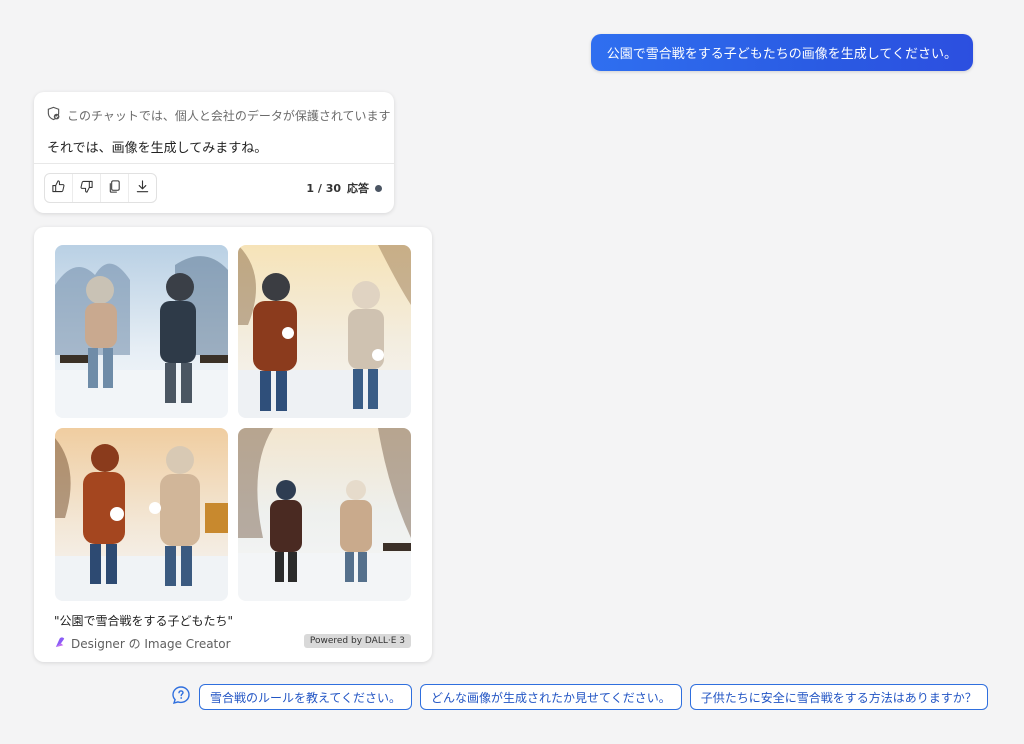 The height and width of the screenshot is (744, 1024). I want to click on user-message-text: 公園で雪合戦をする子どもたちの画像を生成してください。, so click(781, 54).